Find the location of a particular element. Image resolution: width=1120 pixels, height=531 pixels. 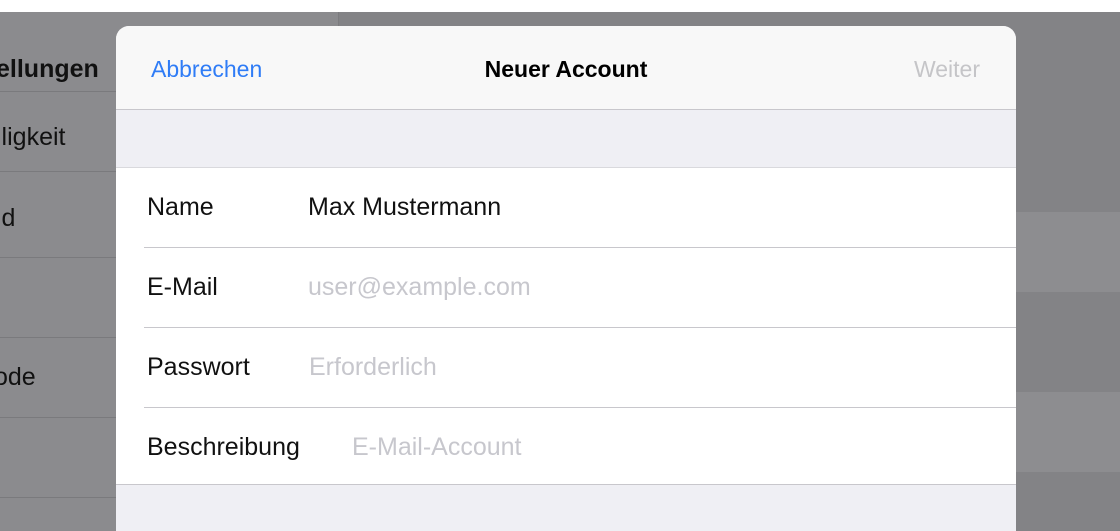

sheet-title: Neuer Account is located at coordinates (566, 69).